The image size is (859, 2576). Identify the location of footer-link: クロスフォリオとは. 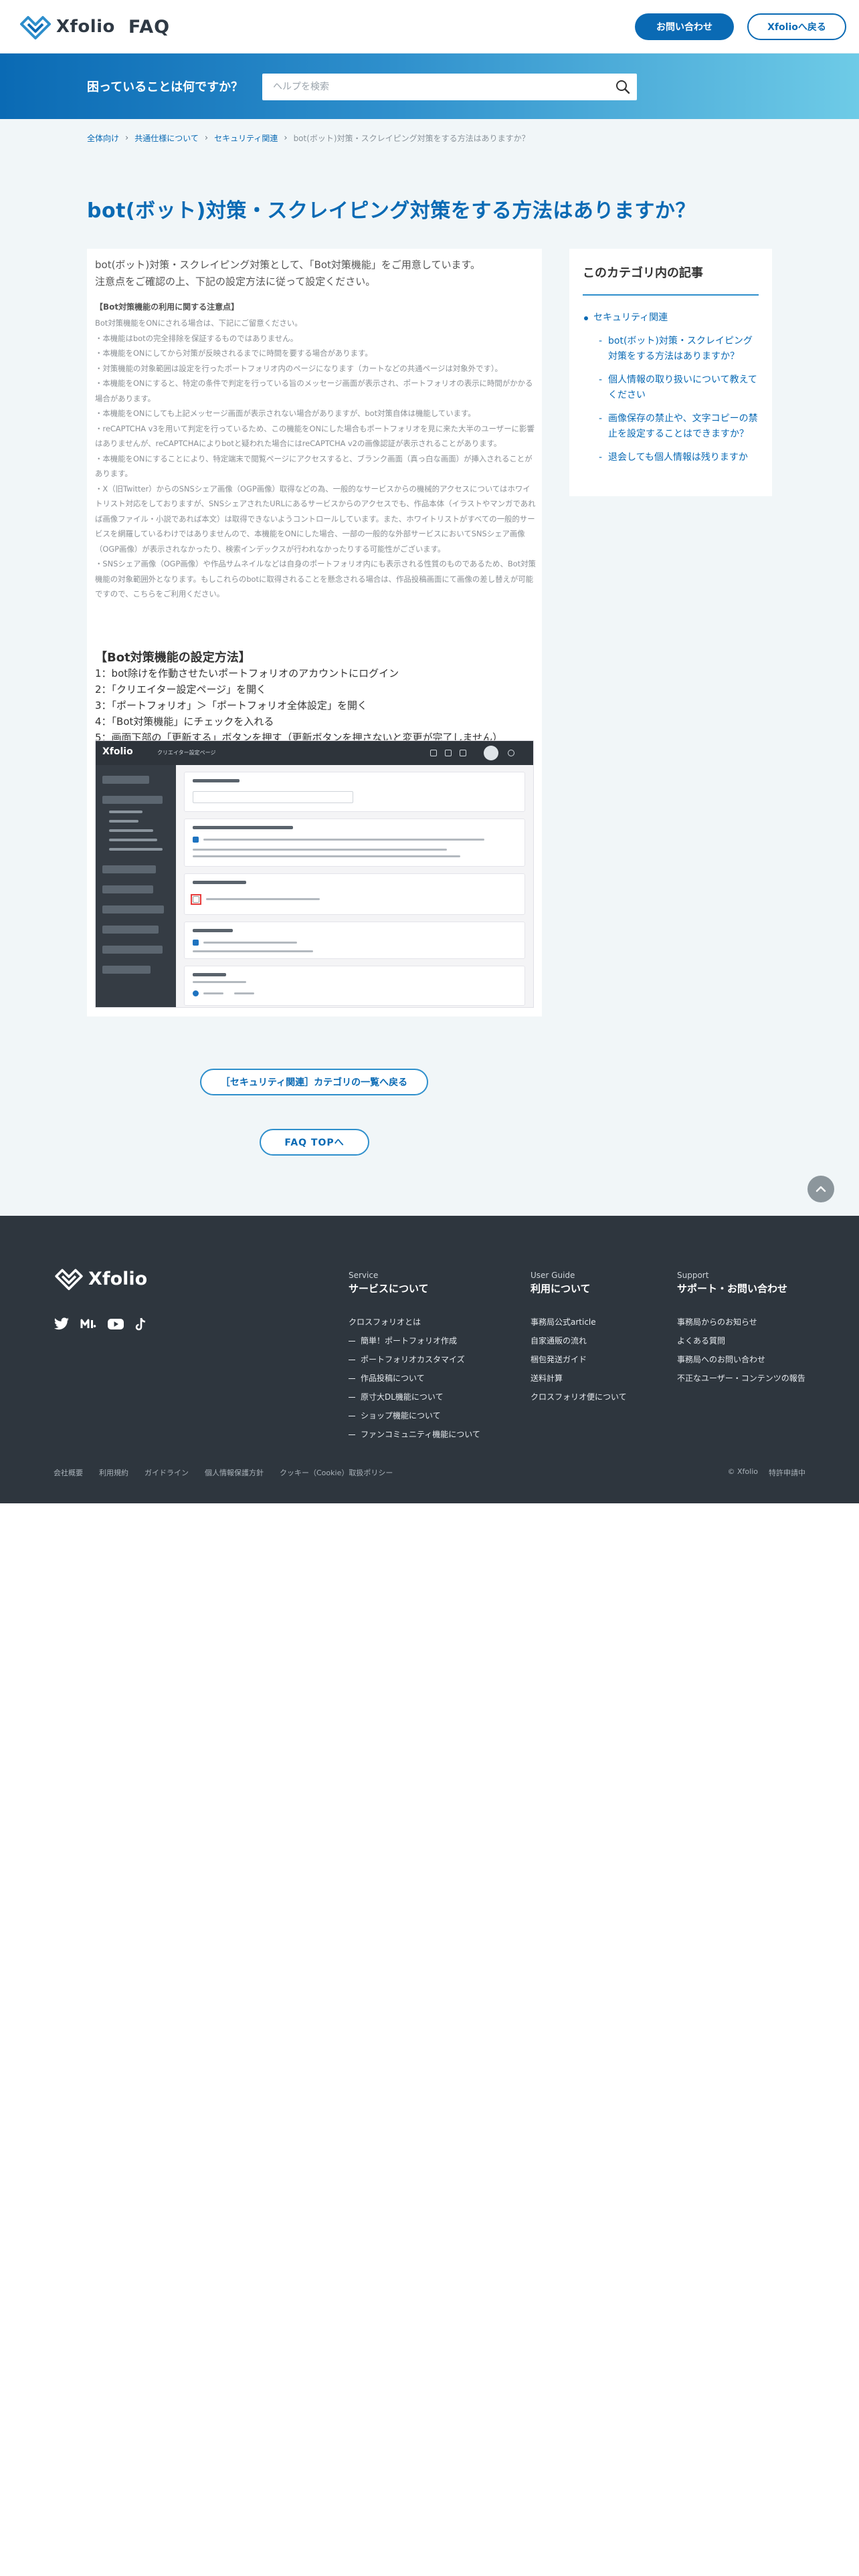
(415, 1322).